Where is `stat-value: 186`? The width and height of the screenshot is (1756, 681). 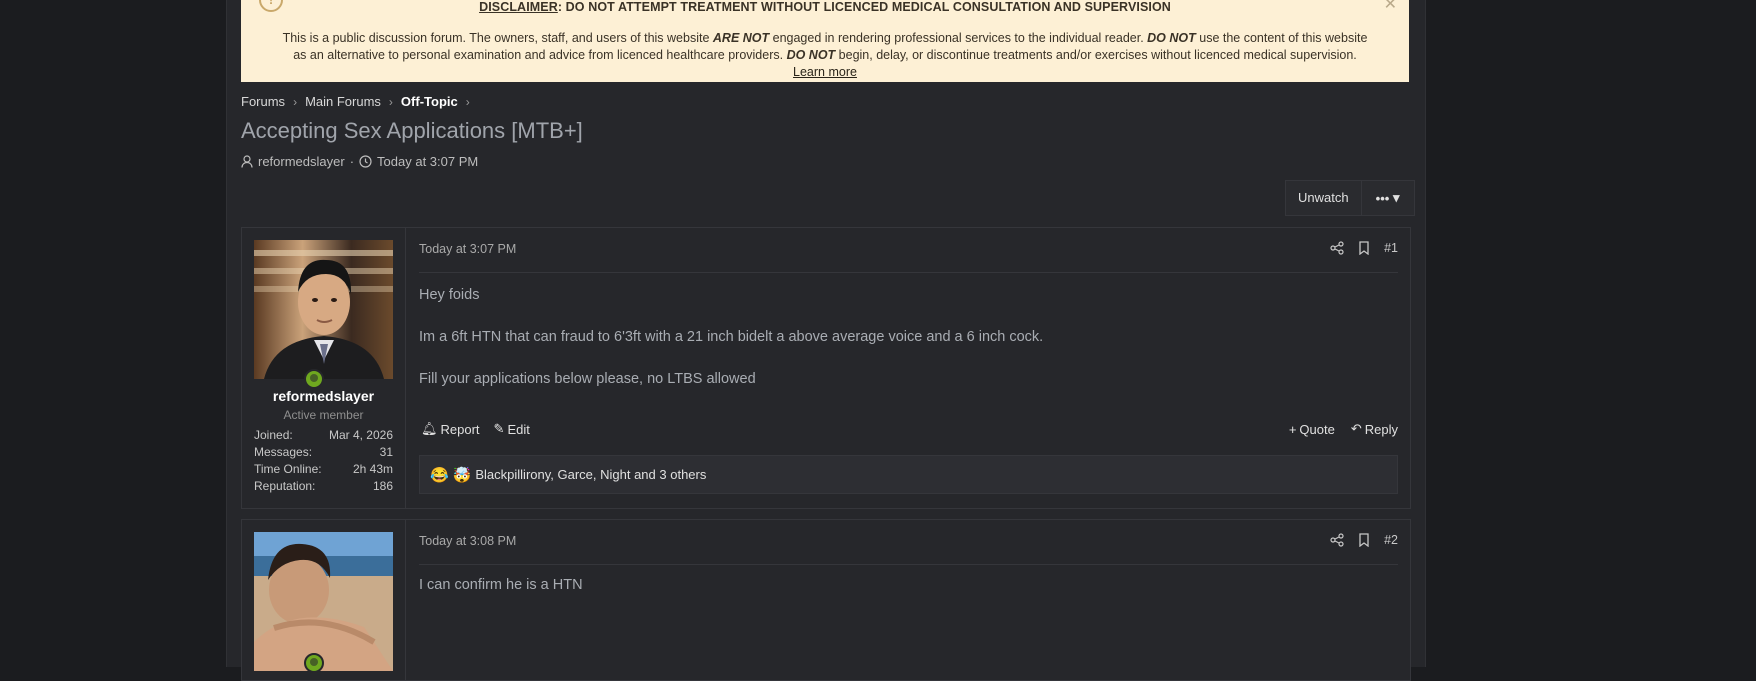 stat-value: 186 is located at coordinates (382, 486).